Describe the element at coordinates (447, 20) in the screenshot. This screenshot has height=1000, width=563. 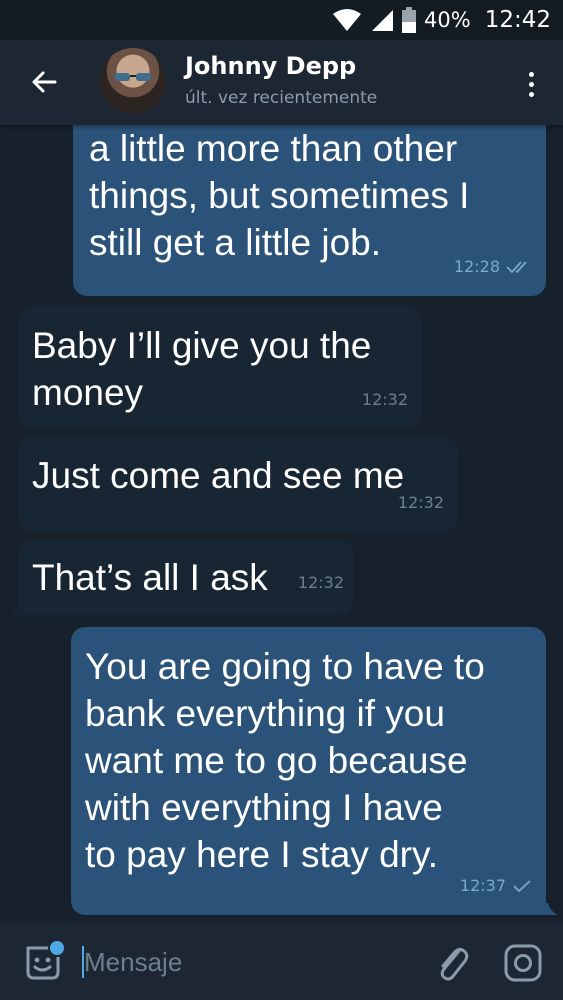
I see `battery-percentage: 40%` at that location.